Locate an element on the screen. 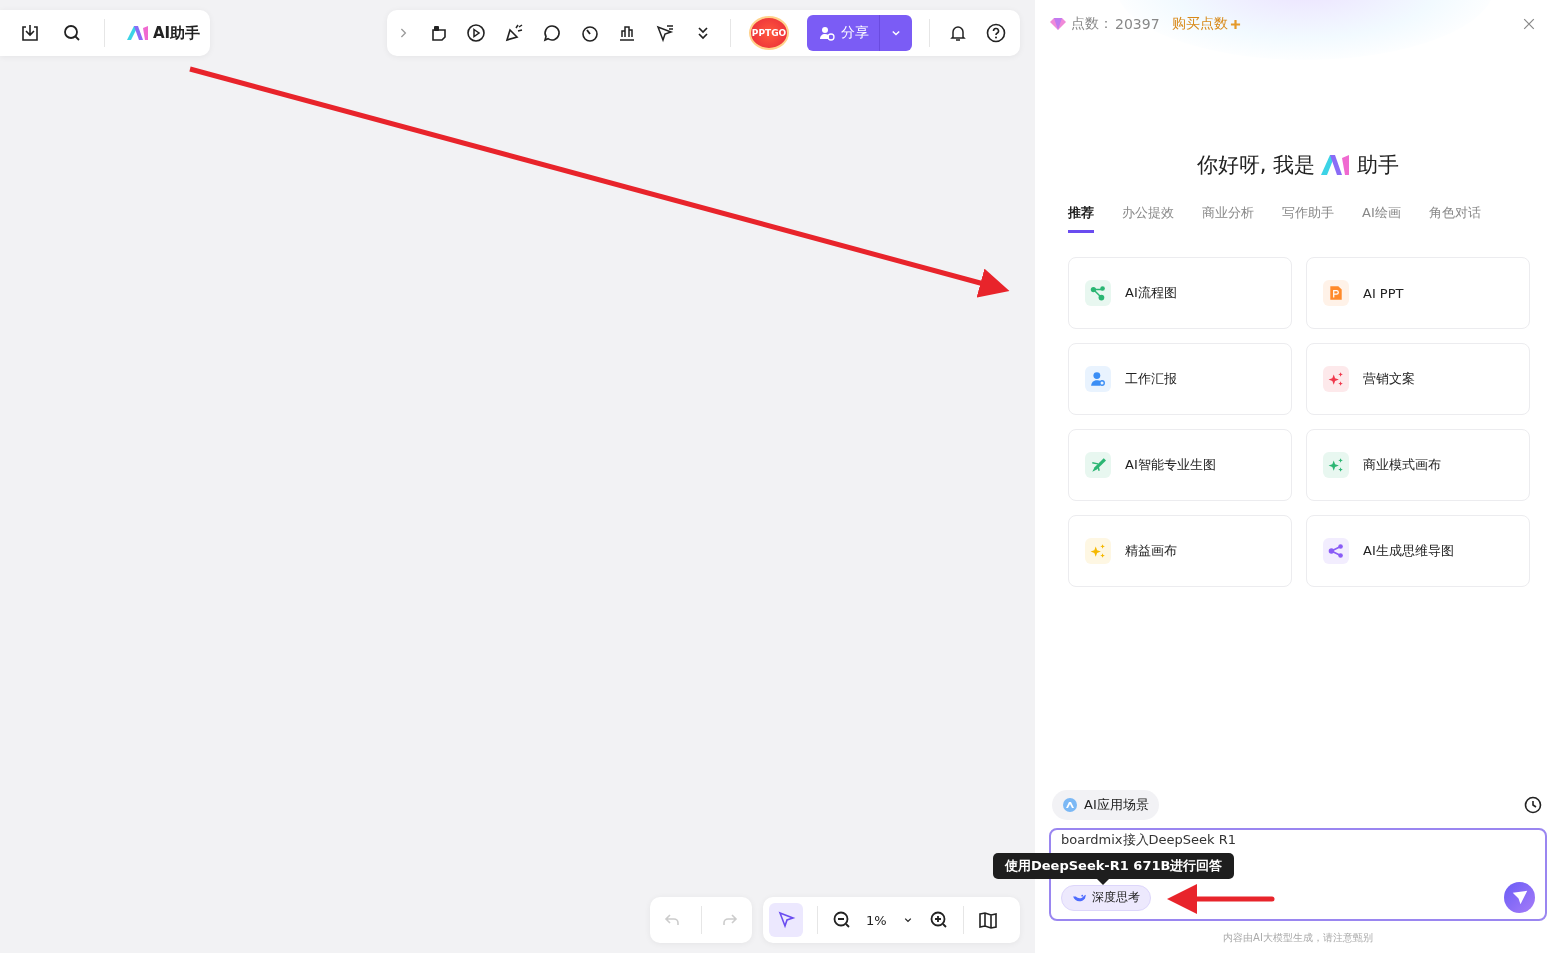 The width and height of the screenshot is (1561, 953). tooltip: 使用DeepSeek-R1 671B进行回答 is located at coordinates (1114, 866).